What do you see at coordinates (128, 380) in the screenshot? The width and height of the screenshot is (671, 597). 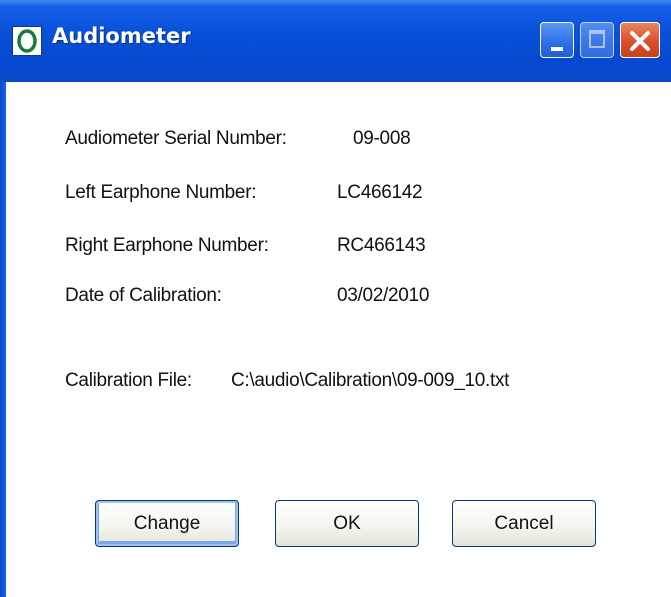 I see `calibration-file-label: Calibration File:` at bounding box center [128, 380].